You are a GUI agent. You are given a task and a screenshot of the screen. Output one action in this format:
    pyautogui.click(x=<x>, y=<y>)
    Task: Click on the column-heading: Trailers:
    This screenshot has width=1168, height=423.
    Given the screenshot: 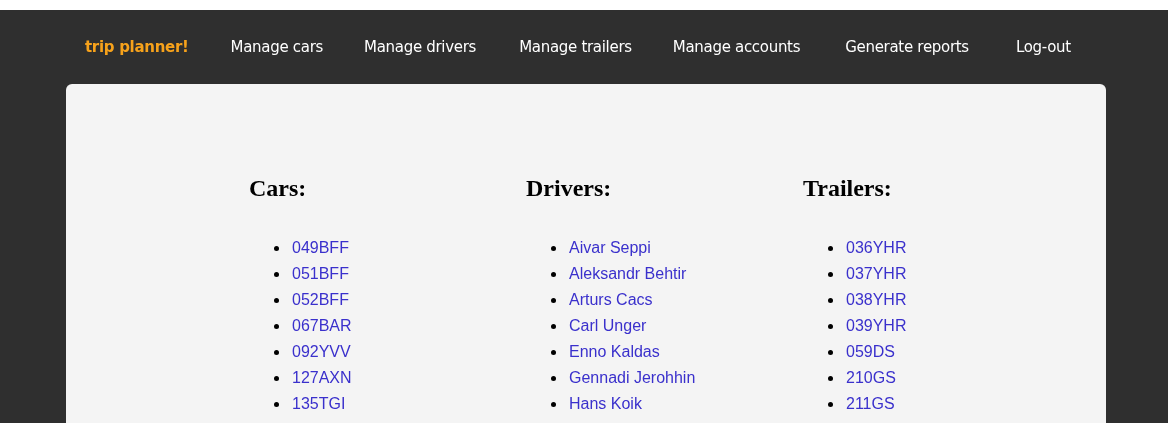 What is the action you would take?
    pyautogui.click(x=848, y=188)
    